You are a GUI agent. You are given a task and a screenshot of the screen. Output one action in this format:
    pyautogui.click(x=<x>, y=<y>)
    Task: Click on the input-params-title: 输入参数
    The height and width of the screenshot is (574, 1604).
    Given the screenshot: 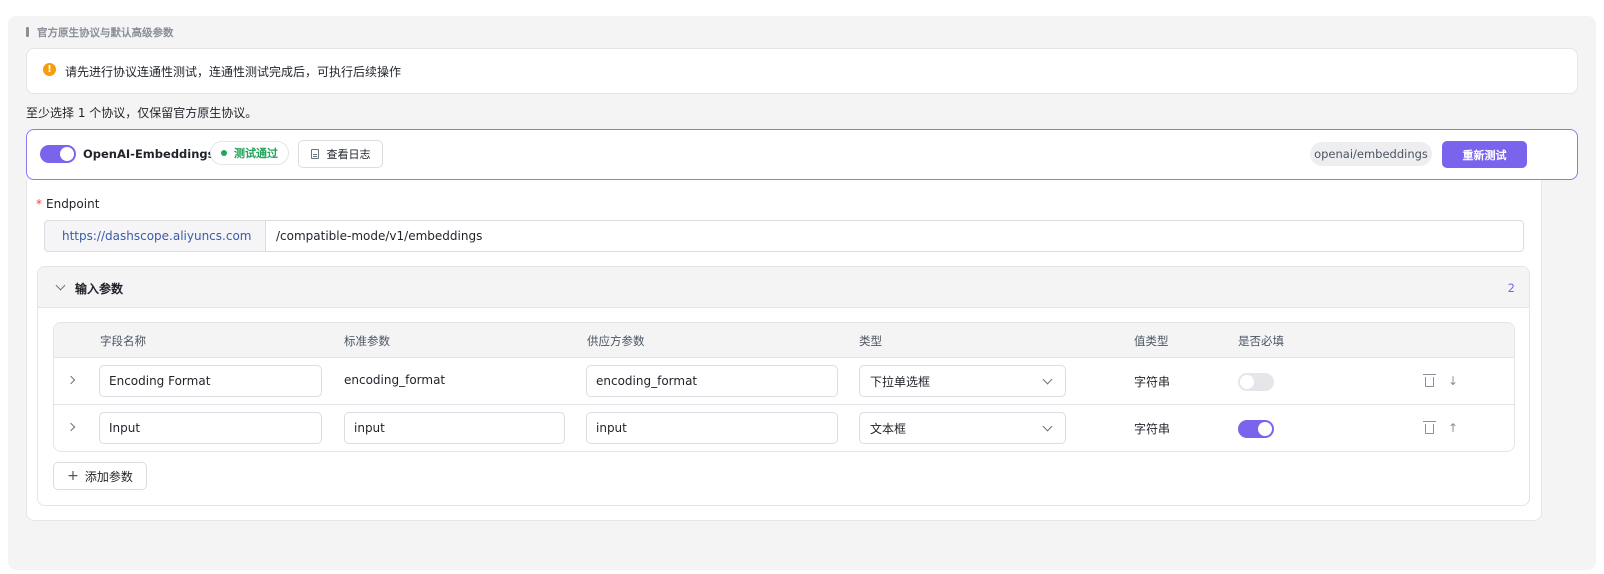 What is the action you would take?
    pyautogui.click(x=99, y=289)
    